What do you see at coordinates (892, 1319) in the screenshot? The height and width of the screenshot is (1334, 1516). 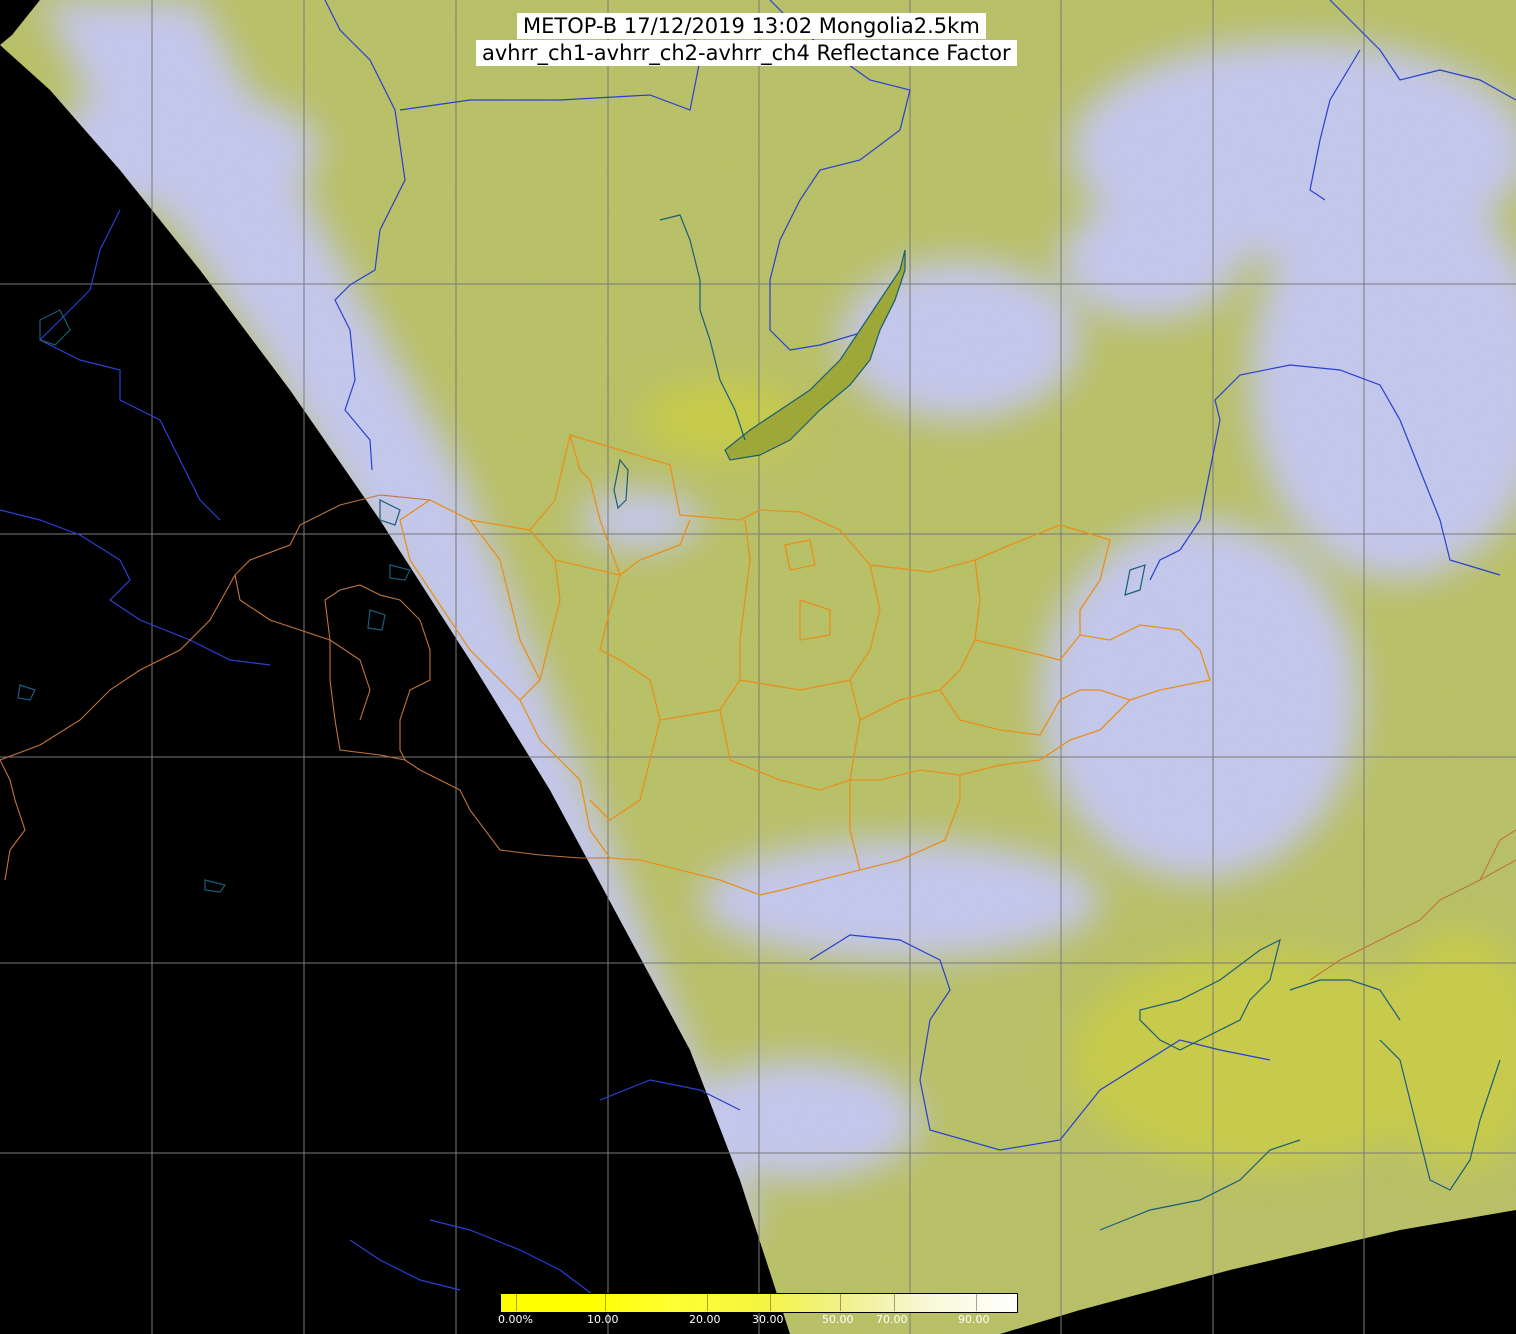 I see `colorbar-tick-label: 70.00` at bounding box center [892, 1319].